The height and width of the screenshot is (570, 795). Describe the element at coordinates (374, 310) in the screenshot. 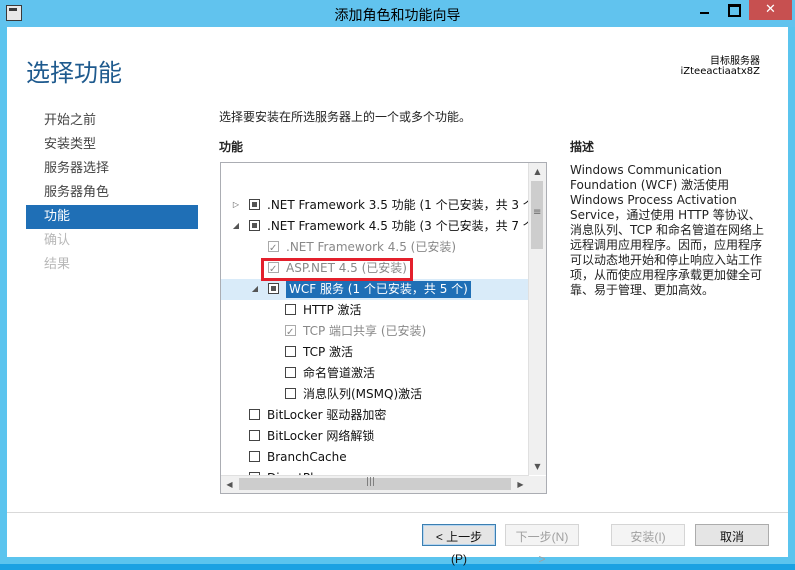

I see `feature-tree-item: HTTP 激活` at that location.